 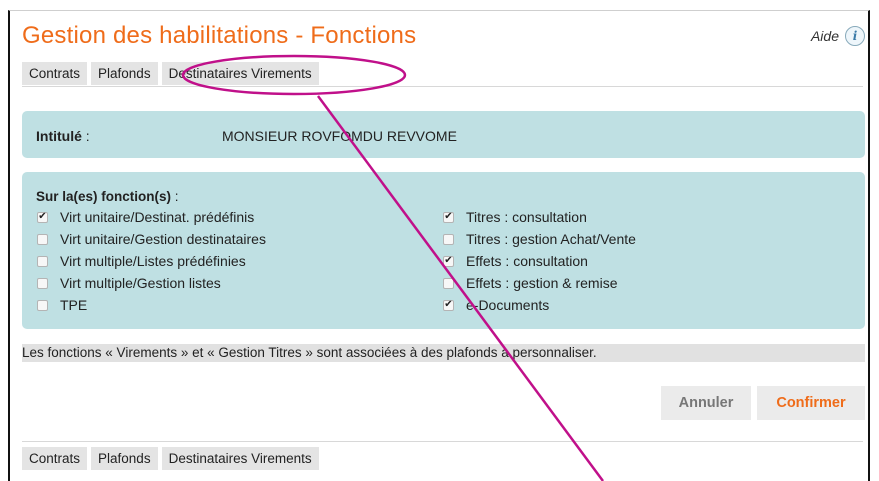 What do you see at coordinates (508, 305) in the screenshot?
I see `function-label: e-Documents` at bounding box center [508, 305].